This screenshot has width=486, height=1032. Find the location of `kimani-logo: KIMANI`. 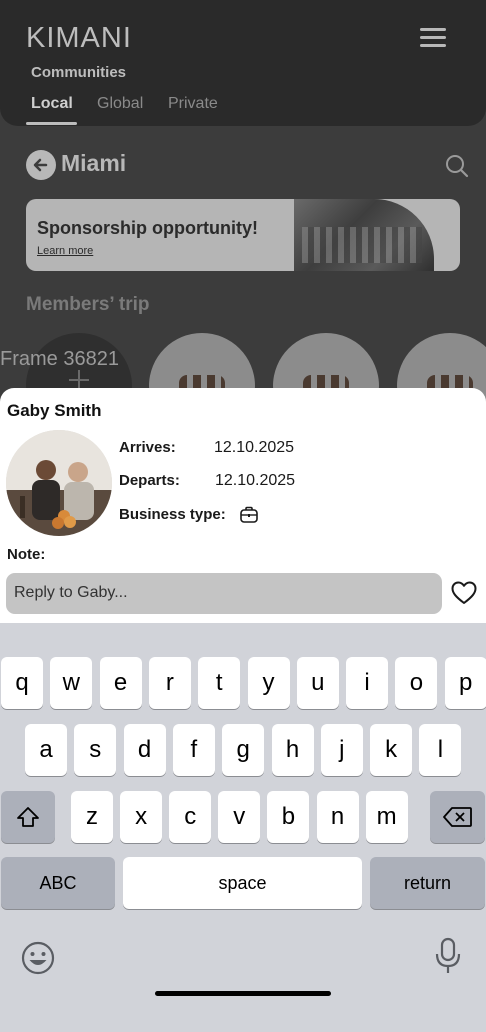

kimani-logo: KIMANI is located at coordinates (79, 37).